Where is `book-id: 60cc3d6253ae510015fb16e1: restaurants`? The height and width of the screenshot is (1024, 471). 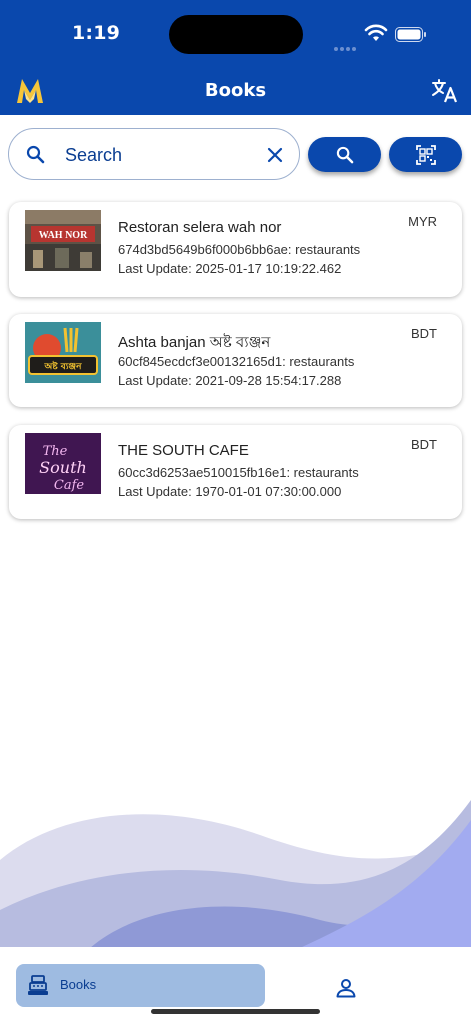 book-id: 60cc3d6253ae510015fb16e1: restaurants is located at coordinates (238, 472).